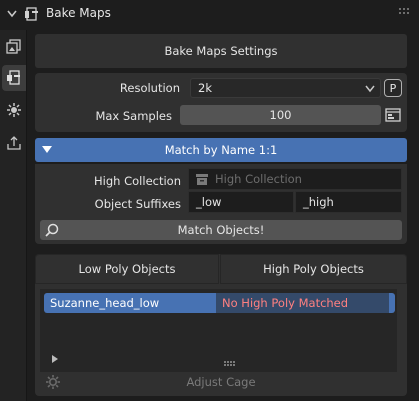 The image size is (419, 401). I want to click on max-samples-label: Max Samples, so click(133, 116).